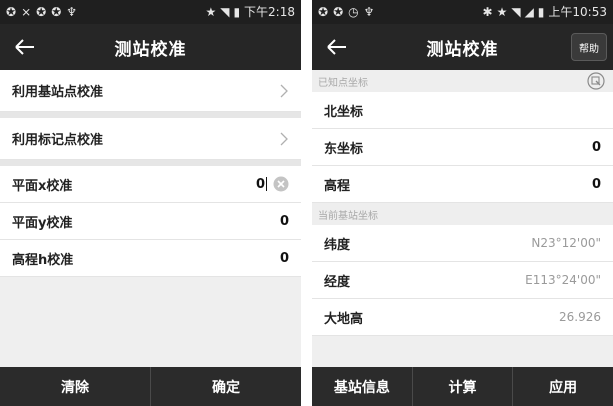 The width and height of the screenshot is (613, 406). I want to click on field-row-plane-x: 平面x校准 0, so click(150, 184).